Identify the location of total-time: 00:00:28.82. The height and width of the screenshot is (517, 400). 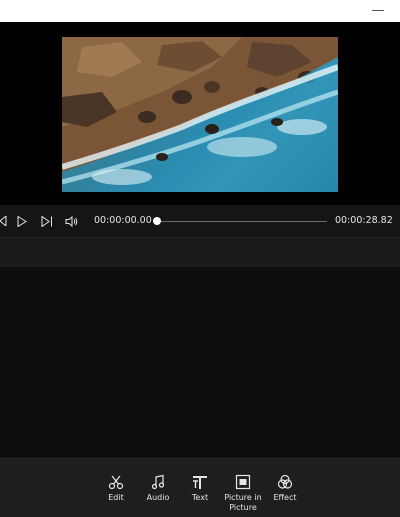
(364, 220).